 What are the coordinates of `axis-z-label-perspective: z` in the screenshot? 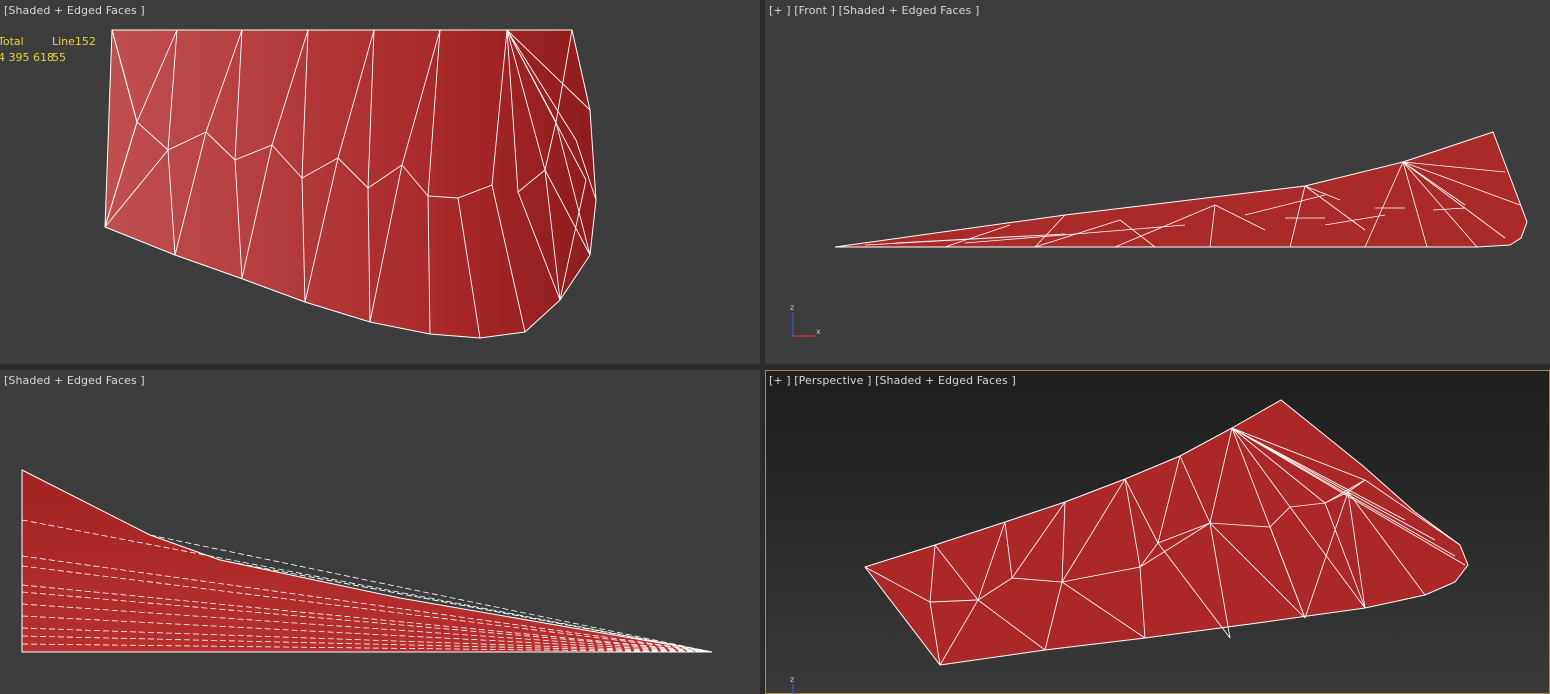 It's located at (792, 679).